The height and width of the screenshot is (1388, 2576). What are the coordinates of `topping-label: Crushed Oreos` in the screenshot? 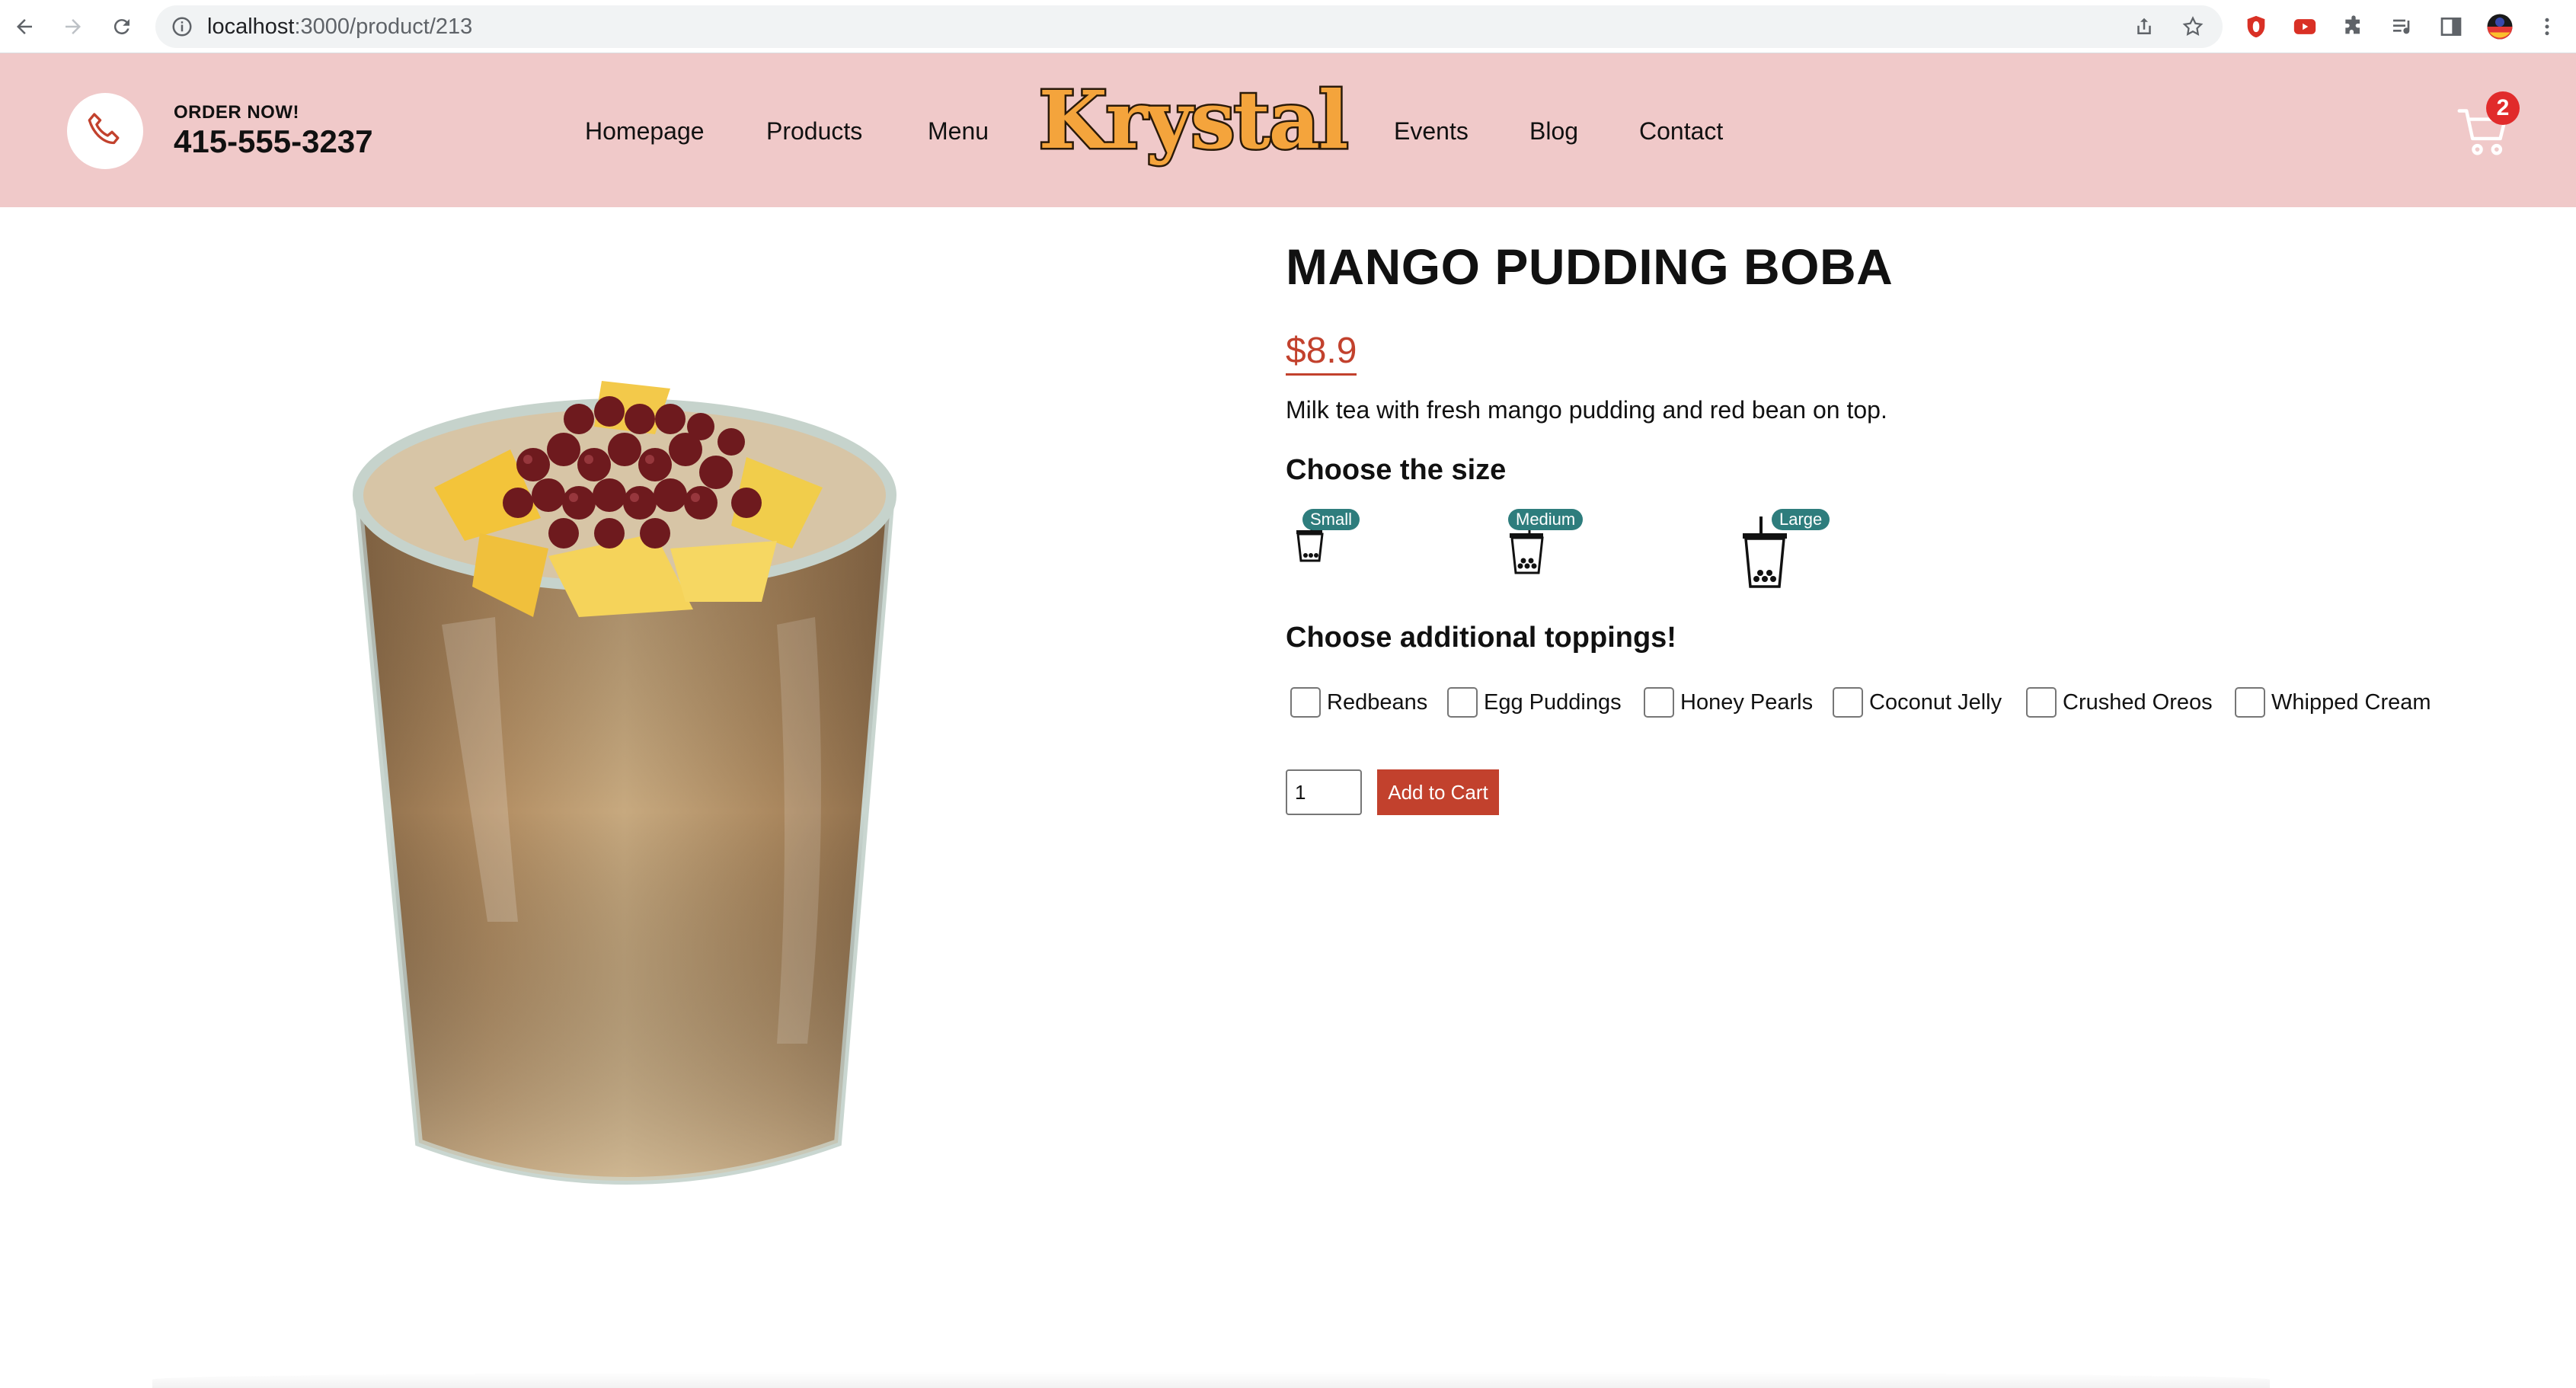 It's located at (2138, 702).